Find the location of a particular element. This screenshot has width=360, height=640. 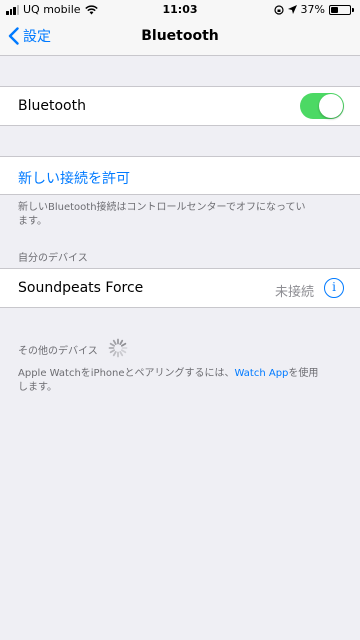

location-icon is located at coordinates (292, 9).